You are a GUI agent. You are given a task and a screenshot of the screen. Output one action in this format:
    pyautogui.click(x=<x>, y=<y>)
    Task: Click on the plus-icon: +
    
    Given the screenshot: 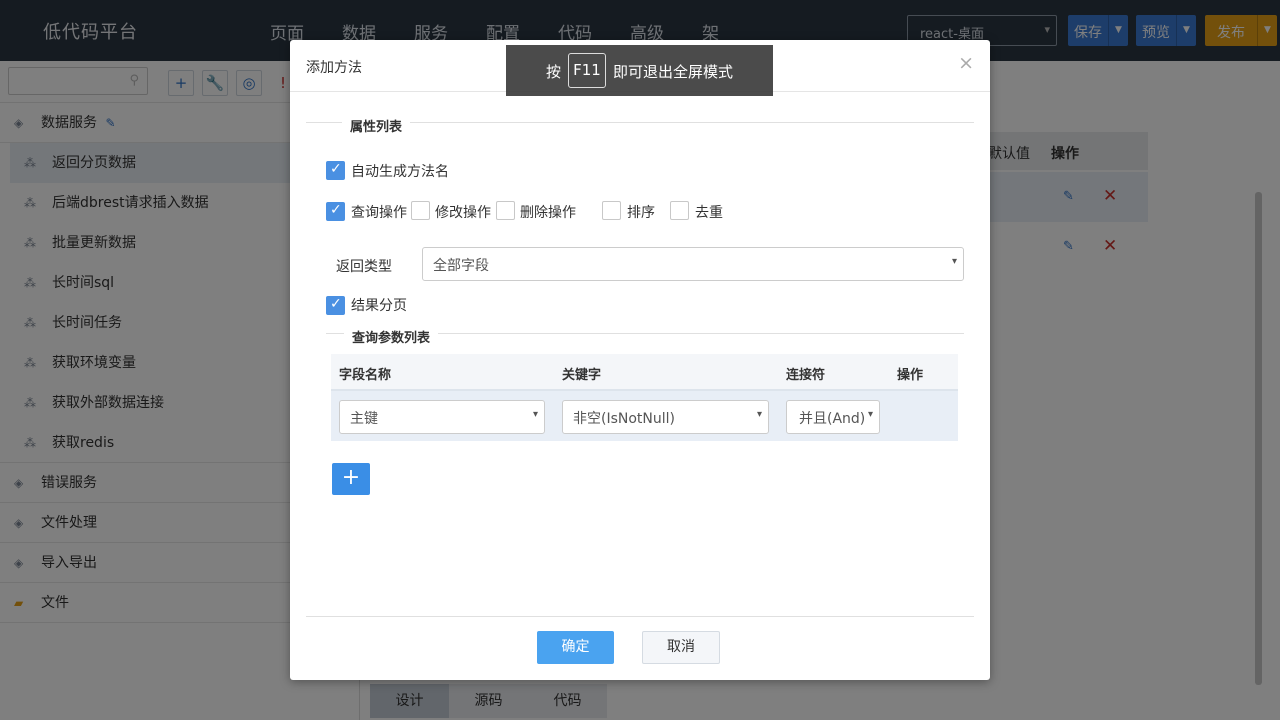 What is the action you would take?
    pyautogui.click(x=351, y=477)
    